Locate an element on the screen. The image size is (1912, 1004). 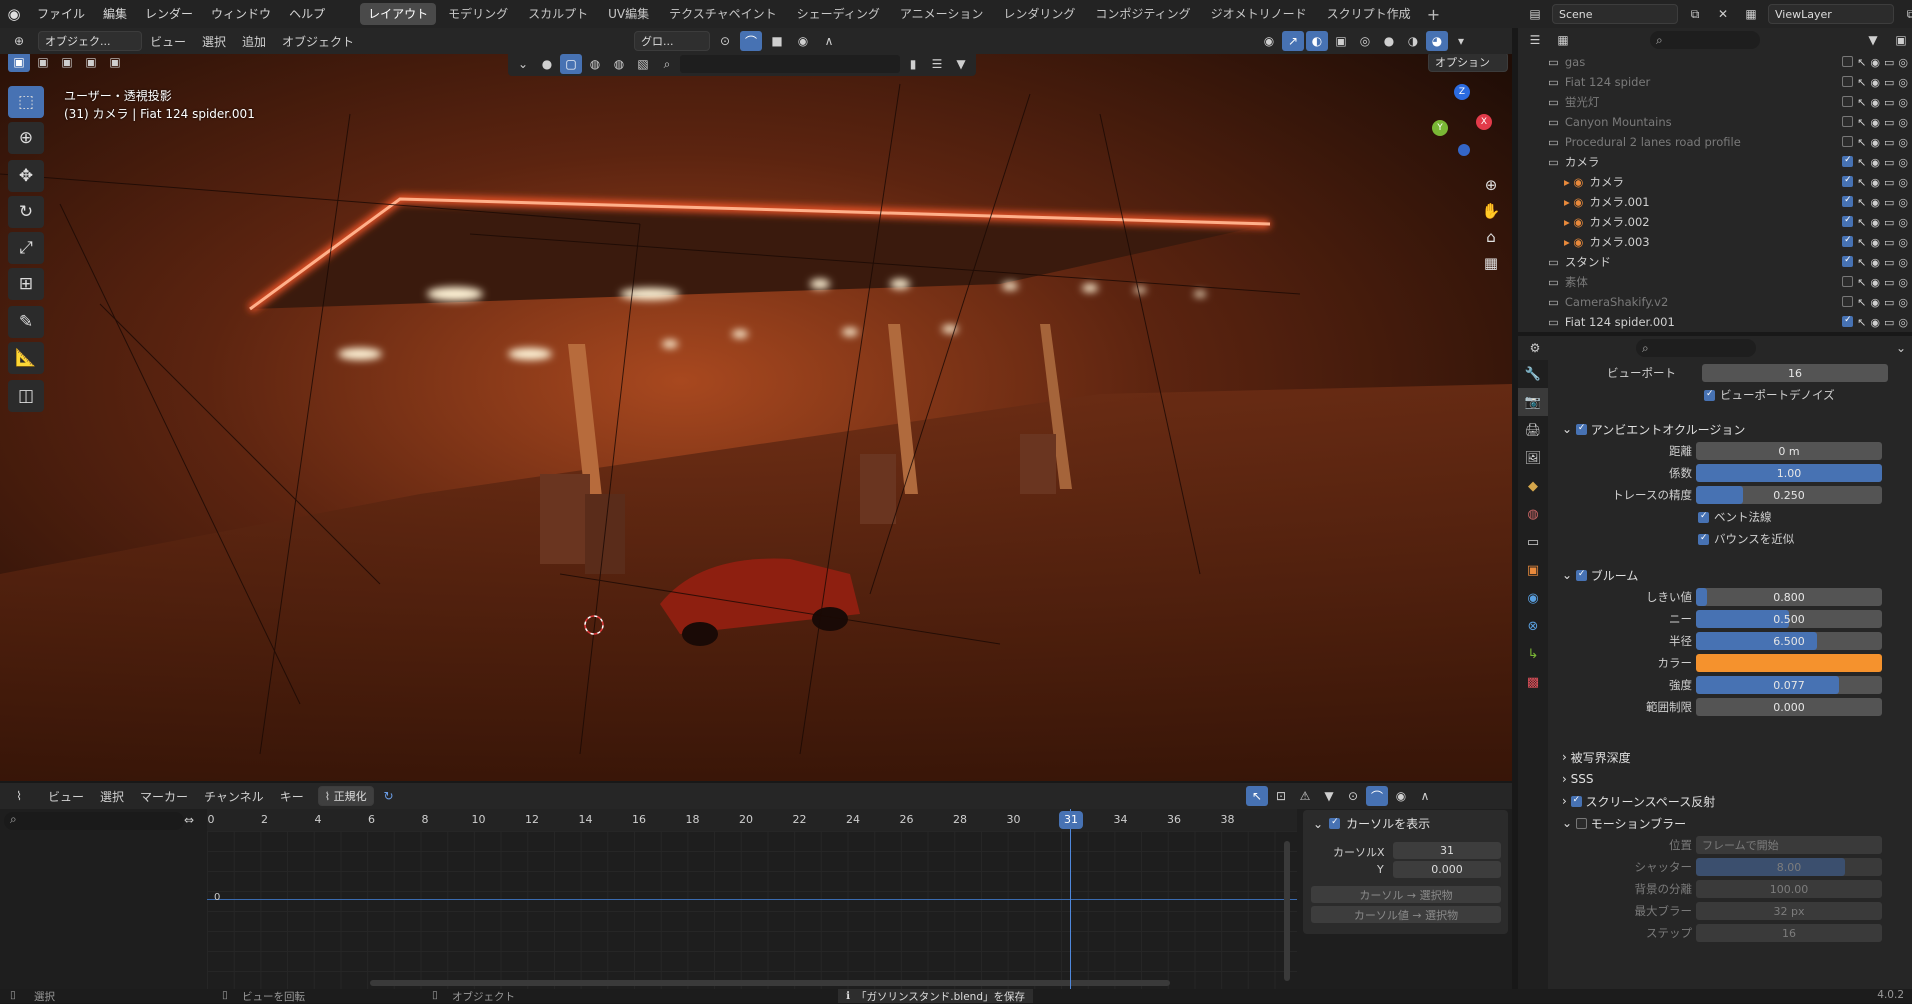
scene-icon: ▤ is located at coordinates (1535, 14).